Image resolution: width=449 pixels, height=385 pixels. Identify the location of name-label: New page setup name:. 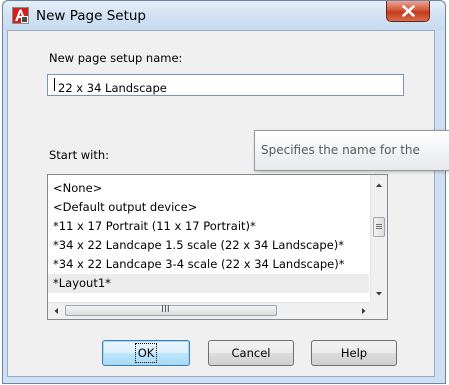
(116, 58).